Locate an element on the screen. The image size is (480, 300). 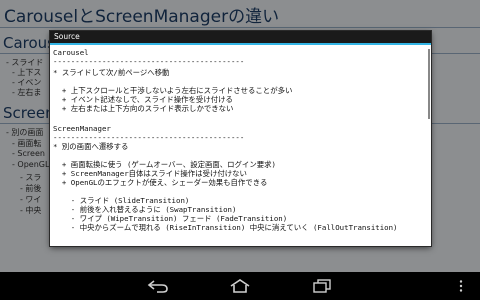
source-line: - スライド (SlideTransition) is located at coordinates (121, 200).